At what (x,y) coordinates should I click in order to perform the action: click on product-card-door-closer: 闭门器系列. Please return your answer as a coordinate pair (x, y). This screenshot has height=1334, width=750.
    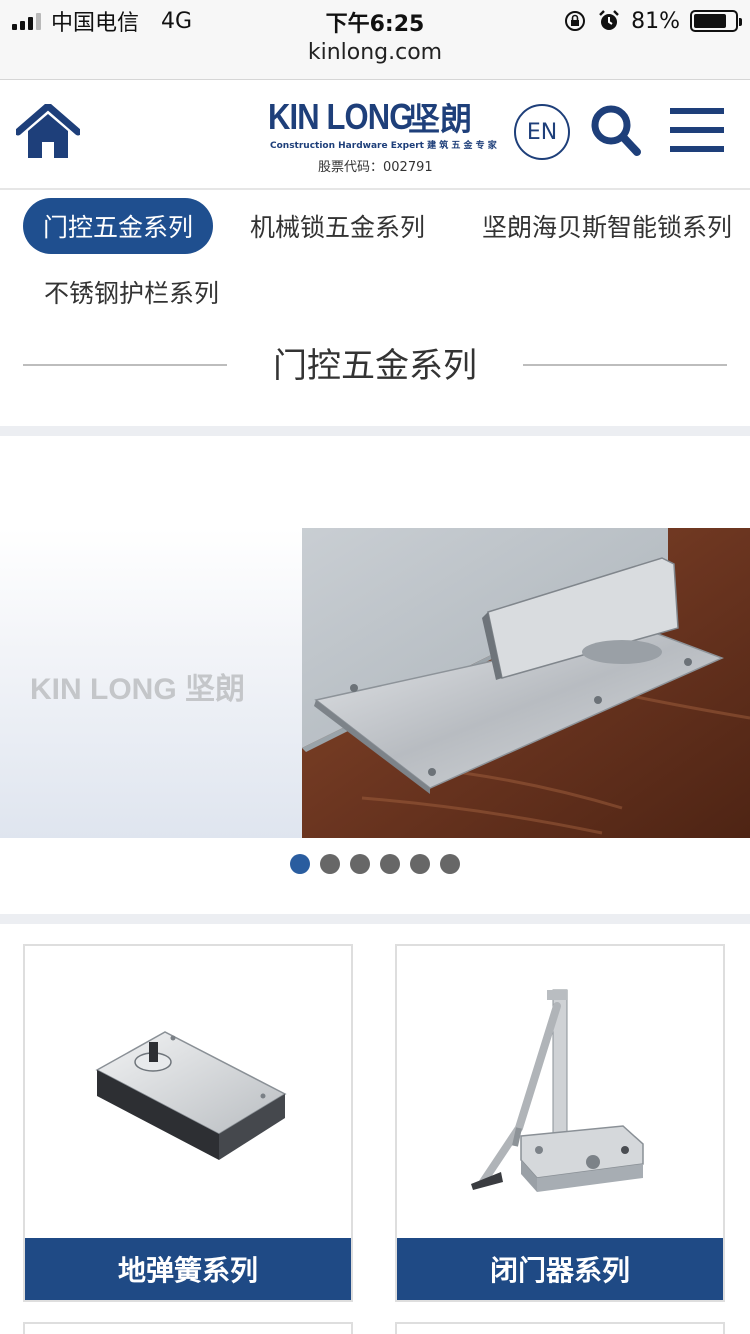
    Looking at the image, I should click on (560, 1123).